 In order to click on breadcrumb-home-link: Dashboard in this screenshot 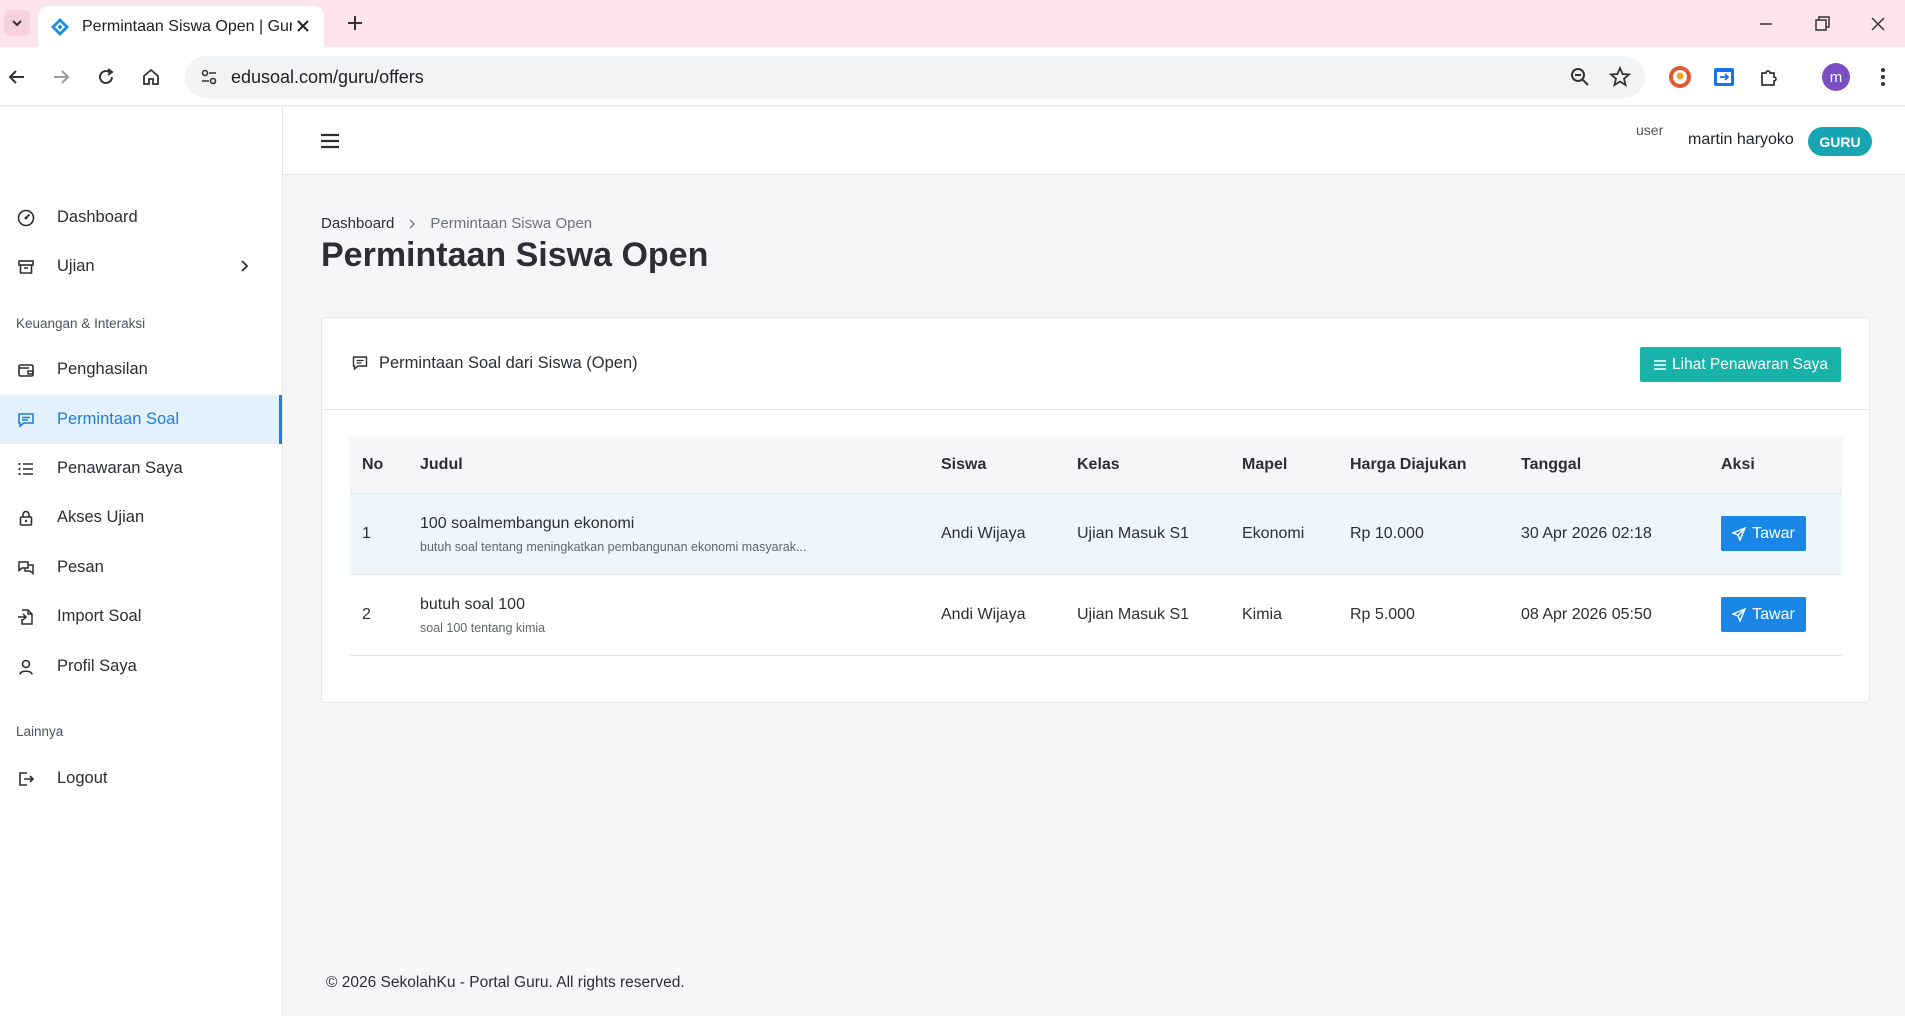, I will do `click(357, 223)`.